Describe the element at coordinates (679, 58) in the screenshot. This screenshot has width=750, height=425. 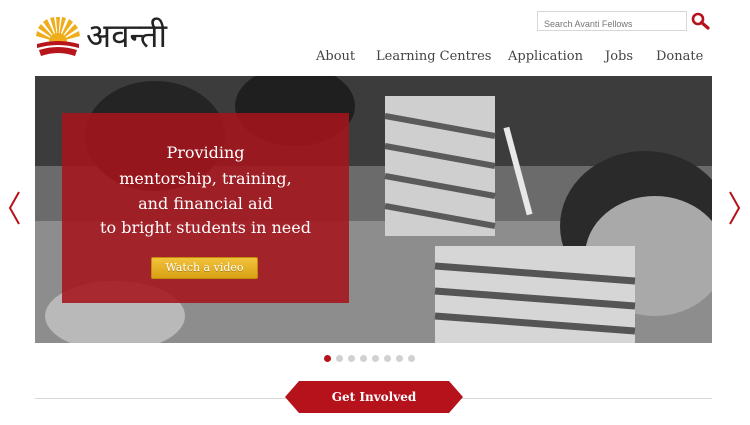
I see `nav-donate: Donate` at that location.